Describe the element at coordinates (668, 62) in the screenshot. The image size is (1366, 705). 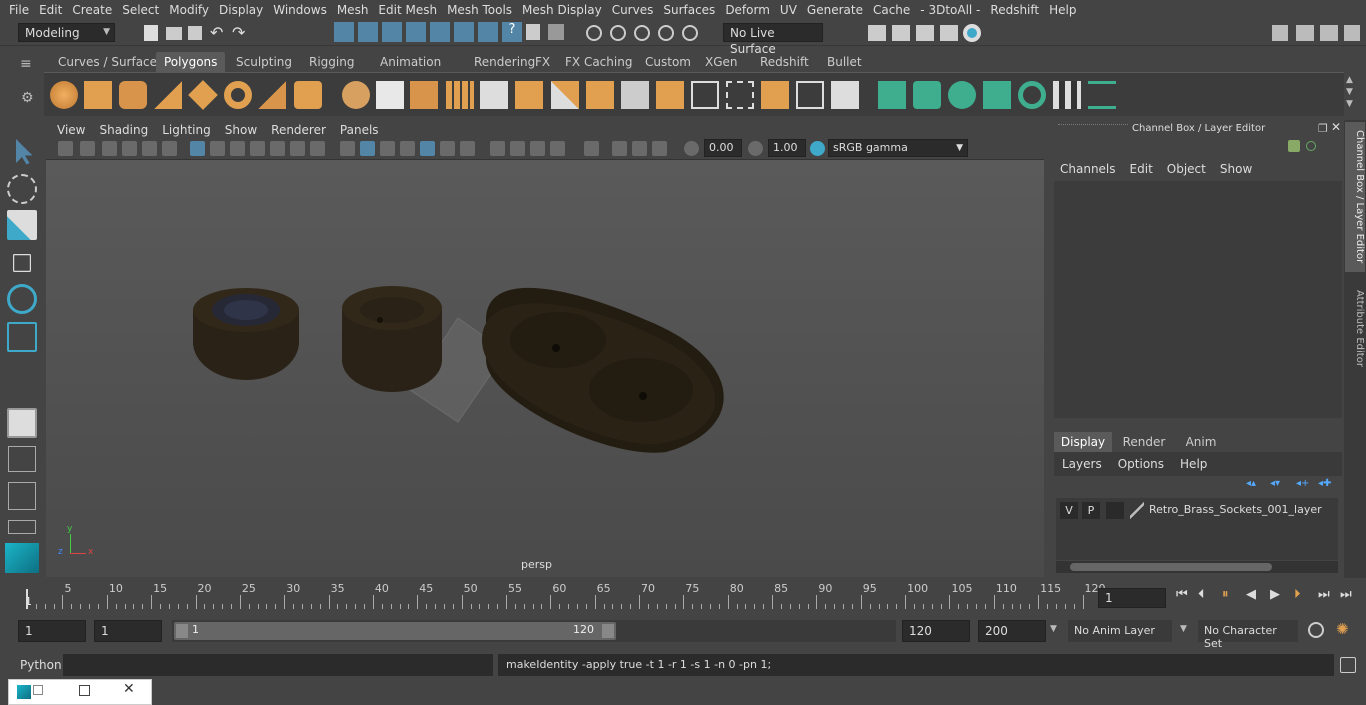
I see `shelf-tab-custom: Custom` at that location.